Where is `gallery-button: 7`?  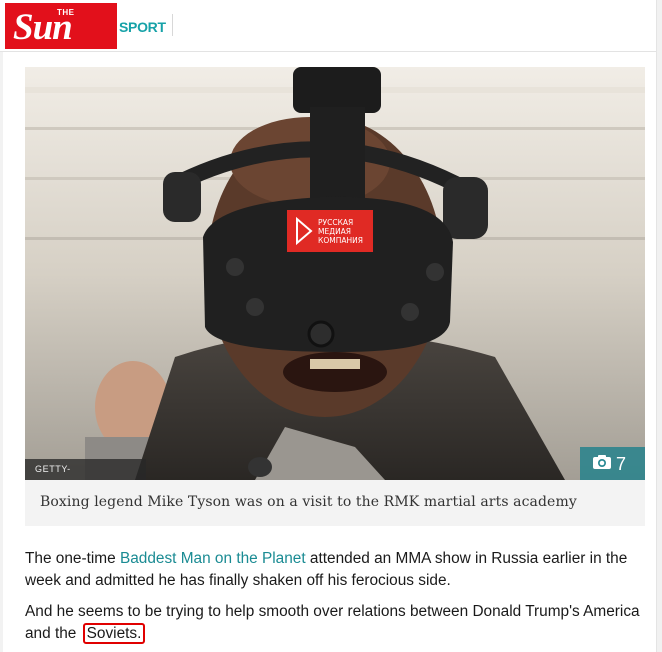 gallery-button: 7 is located at coordinates (612, 463).